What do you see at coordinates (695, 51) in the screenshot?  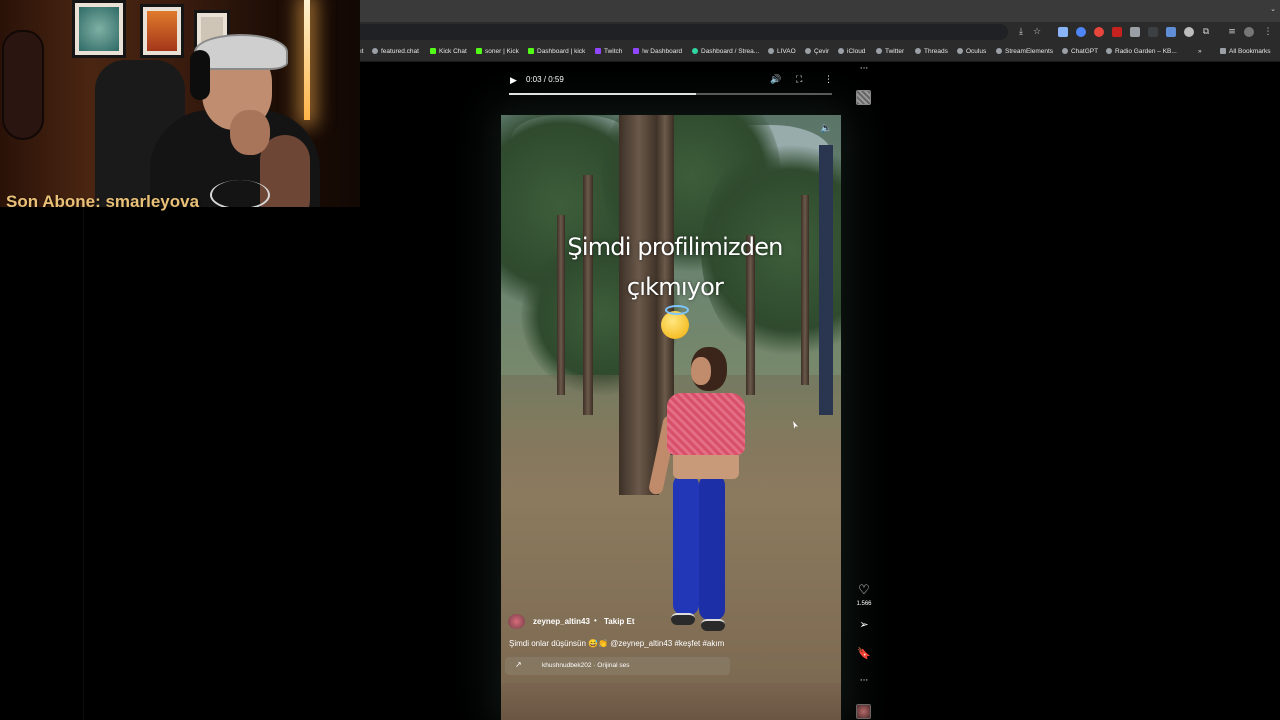 I see `streamlabs-icon` at bounding box center [695, 51].